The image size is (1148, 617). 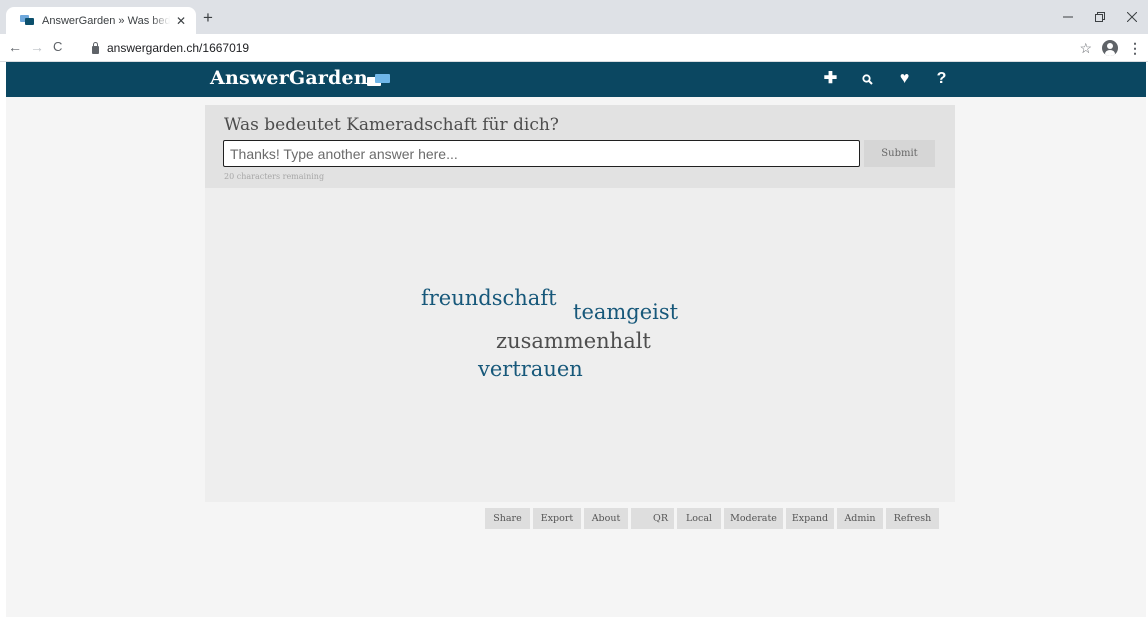 I want to click on question-title: Was bedeutet Kameradschaft für dich?, so click(x=391, y=125).